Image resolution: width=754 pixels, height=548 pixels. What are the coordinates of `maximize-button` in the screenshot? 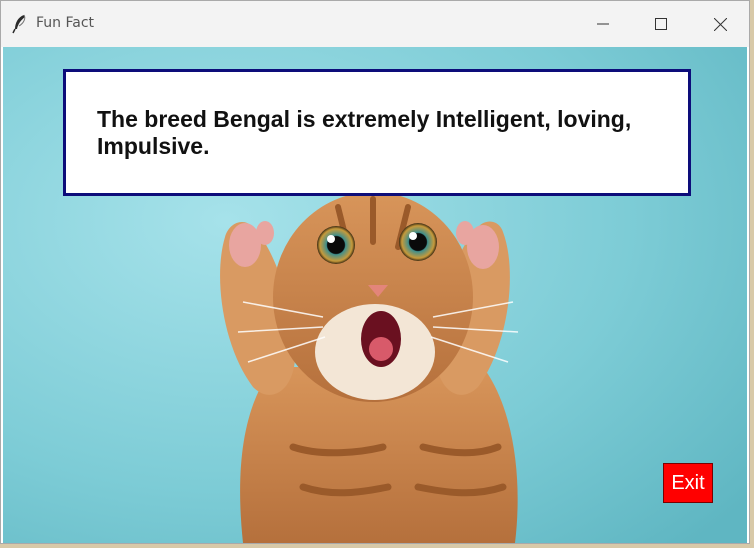 It's located at (661, 24).